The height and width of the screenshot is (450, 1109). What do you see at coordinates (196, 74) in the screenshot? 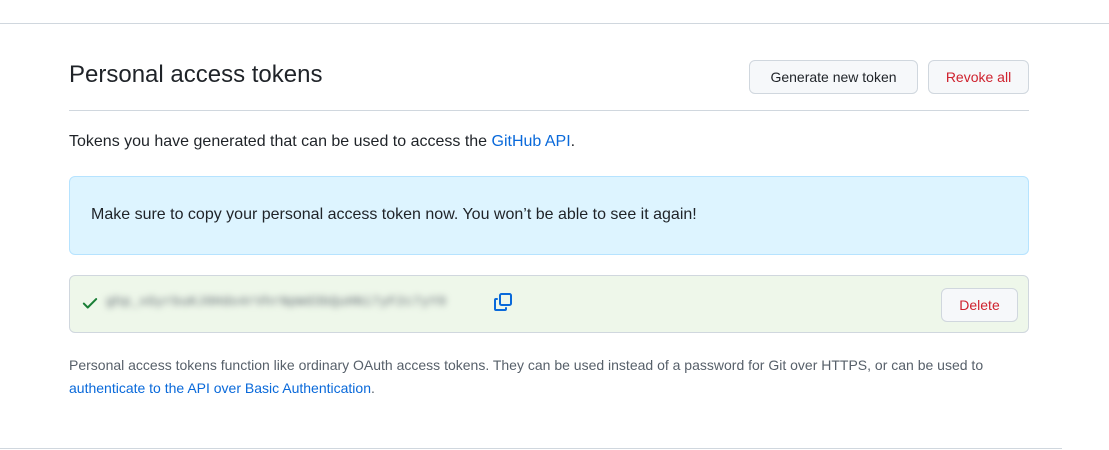
I see `page-title: Personal access tokens` at bounding box center [196, 74].